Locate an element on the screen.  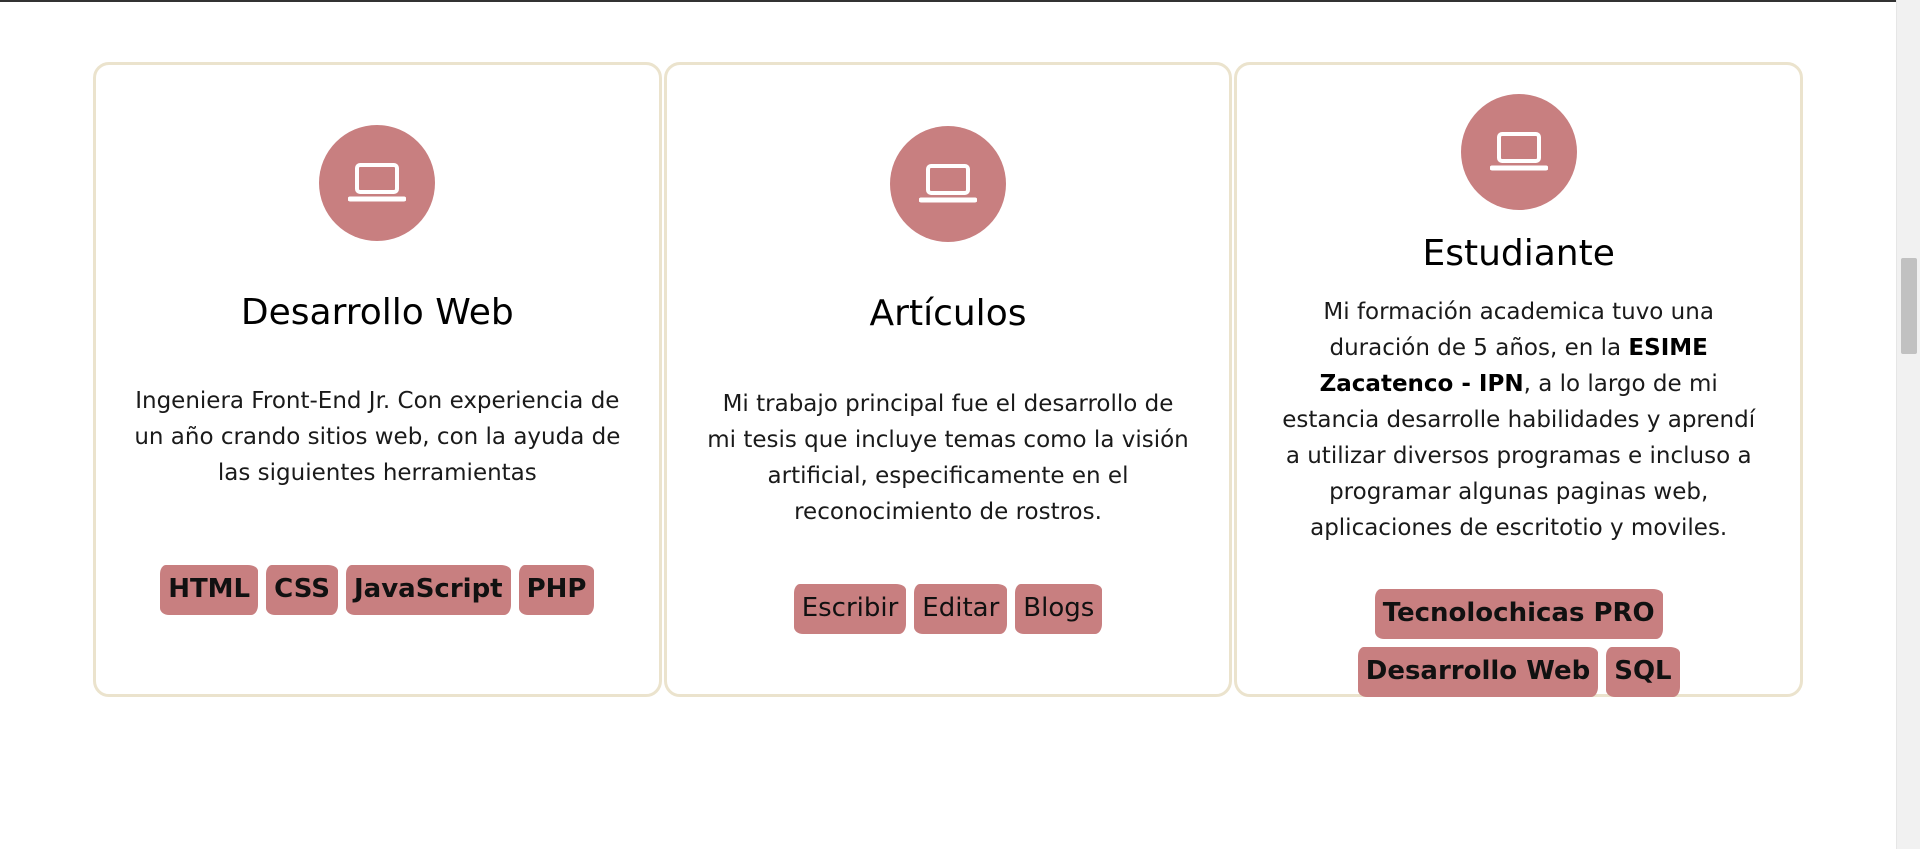
card-title: Artículos is located at coordinates (948, 313).